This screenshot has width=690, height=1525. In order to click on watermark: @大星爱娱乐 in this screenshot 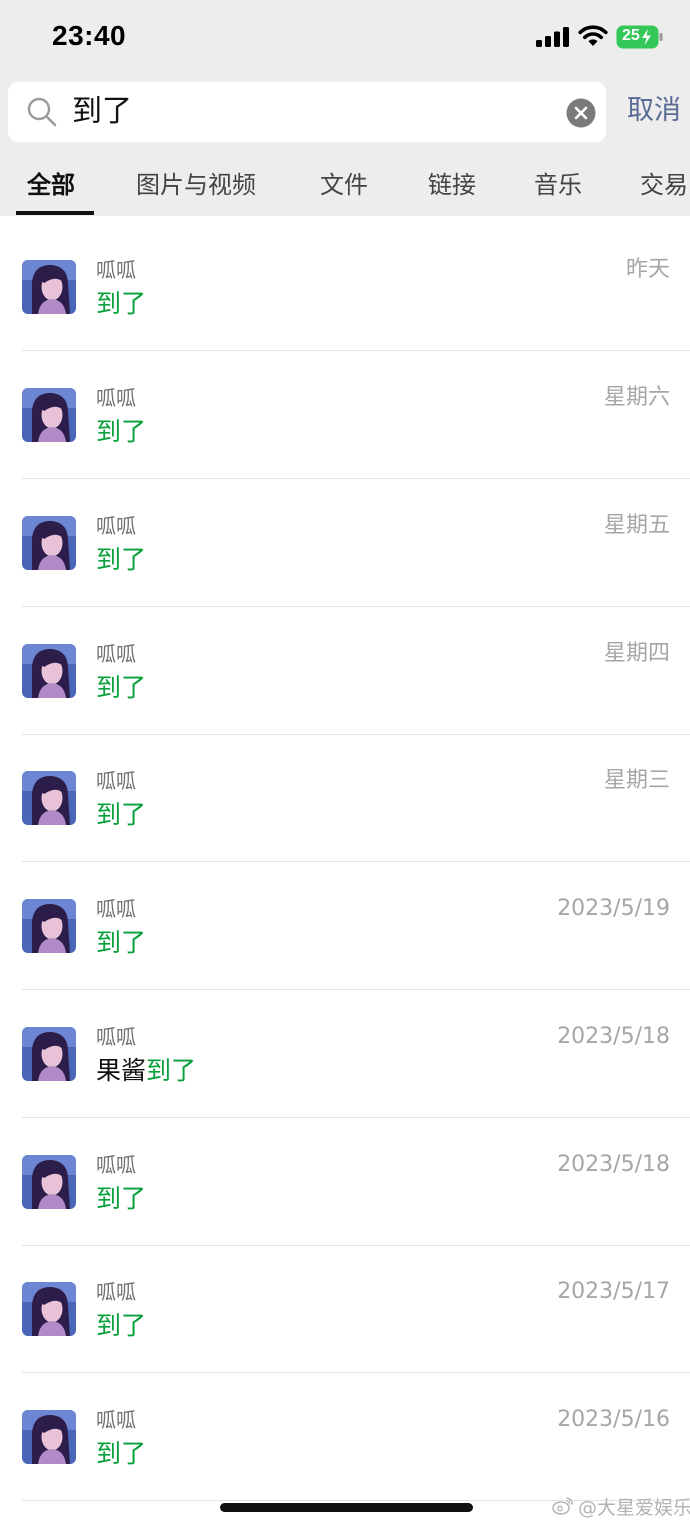, I will do `click(634, 1508)`.